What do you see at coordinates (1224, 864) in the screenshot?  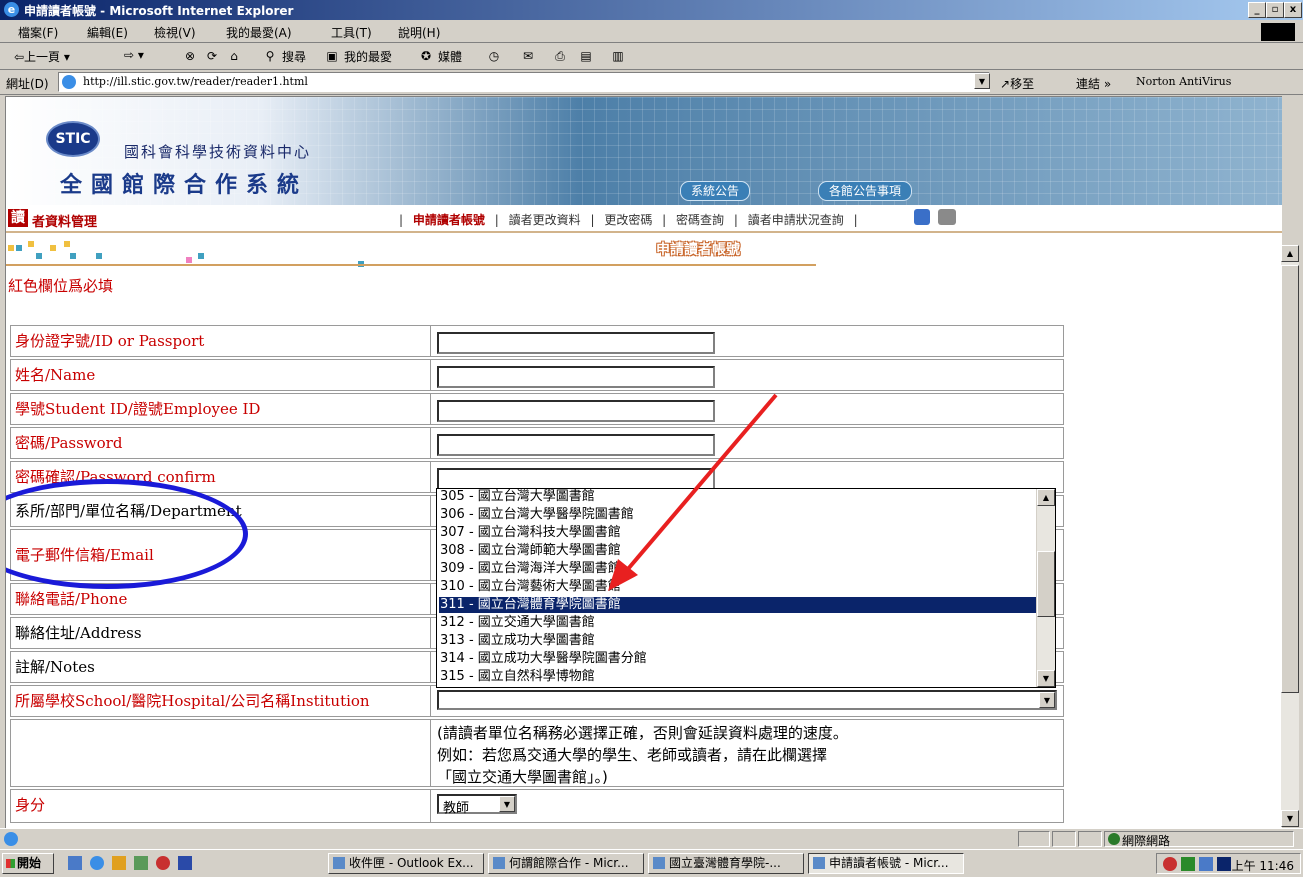 I see `language-tray-icon` at bounding box center [1224, 864].